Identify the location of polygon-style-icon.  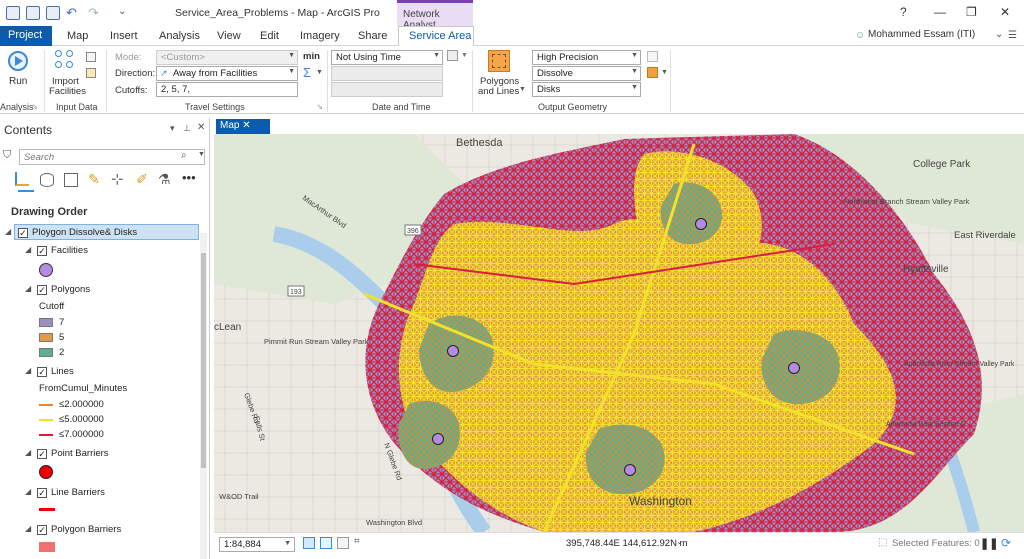
(652, 72).